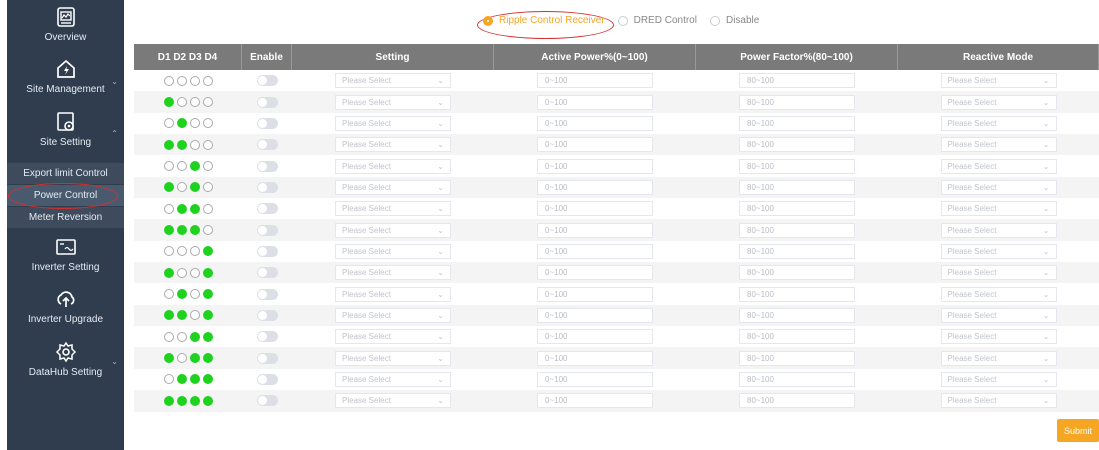 The image size is (1099, 450). What do you see at coordinates (65, 76) in the screenshot?
I see `sidebar-item-site-management: Site Management ⌄` at bounding box center [65, 76].